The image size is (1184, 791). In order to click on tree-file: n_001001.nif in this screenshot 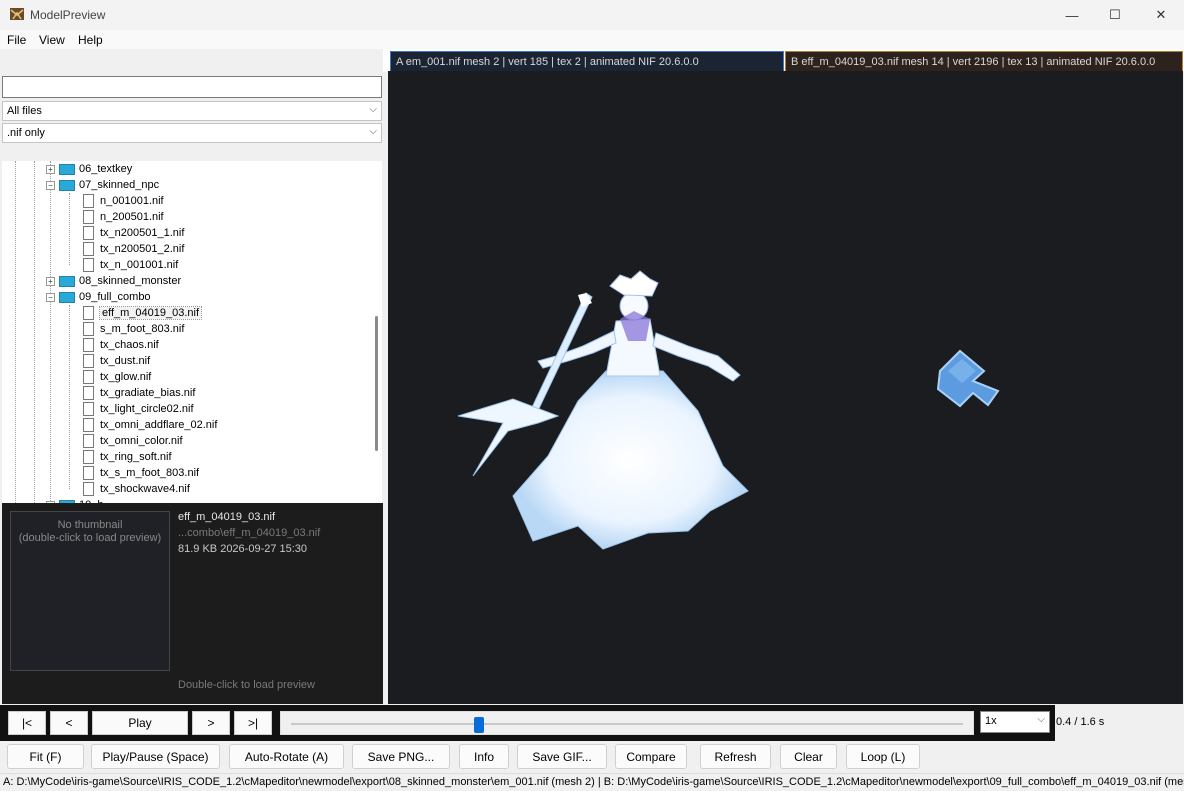, I will do `click(123, 201)`.